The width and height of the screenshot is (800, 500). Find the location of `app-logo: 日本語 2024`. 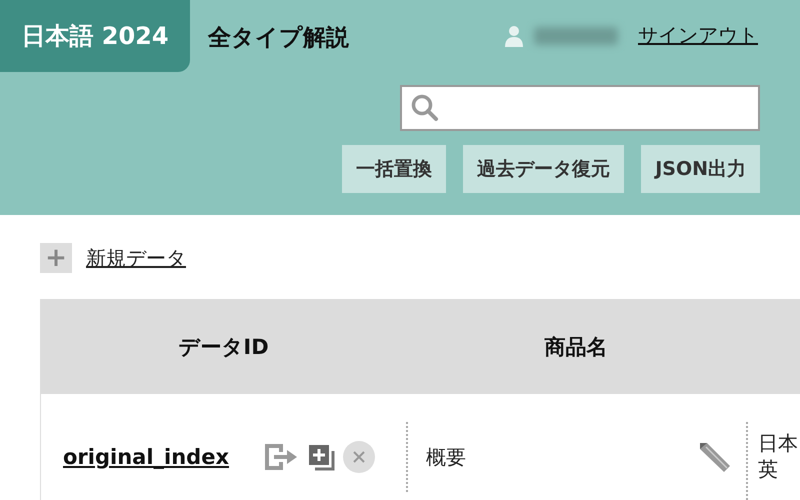

app-logo: 日本語 2024 is located at coordinates (95, 36).